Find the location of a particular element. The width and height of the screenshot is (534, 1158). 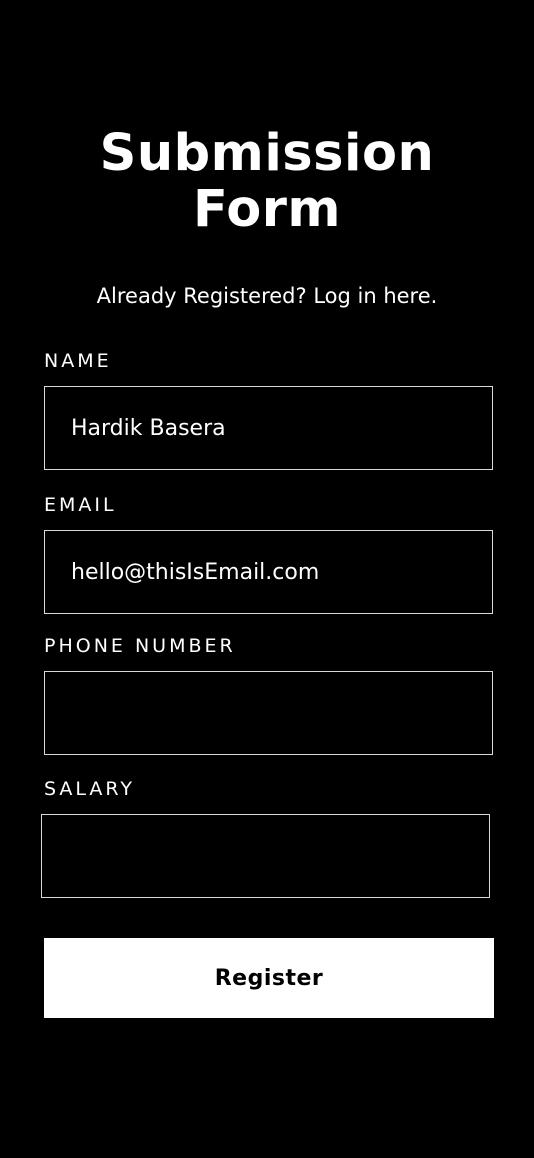

register-button: Register is located at coordinates (269, 978).